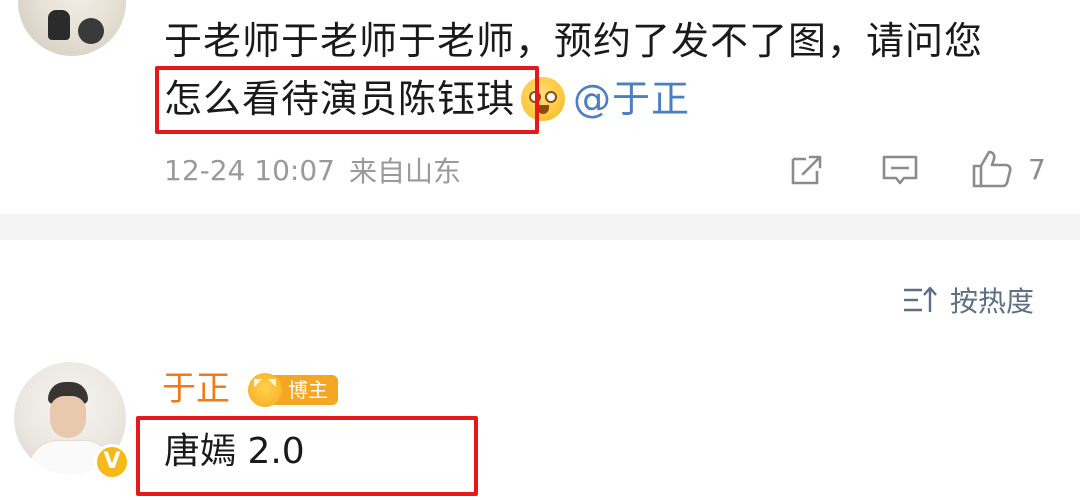 This screenshot has height=500, width=1080. What do you see at coordinates (72, 28) in the screenshot?
I see `commenter-avatar` at bounding box center [72, 28].